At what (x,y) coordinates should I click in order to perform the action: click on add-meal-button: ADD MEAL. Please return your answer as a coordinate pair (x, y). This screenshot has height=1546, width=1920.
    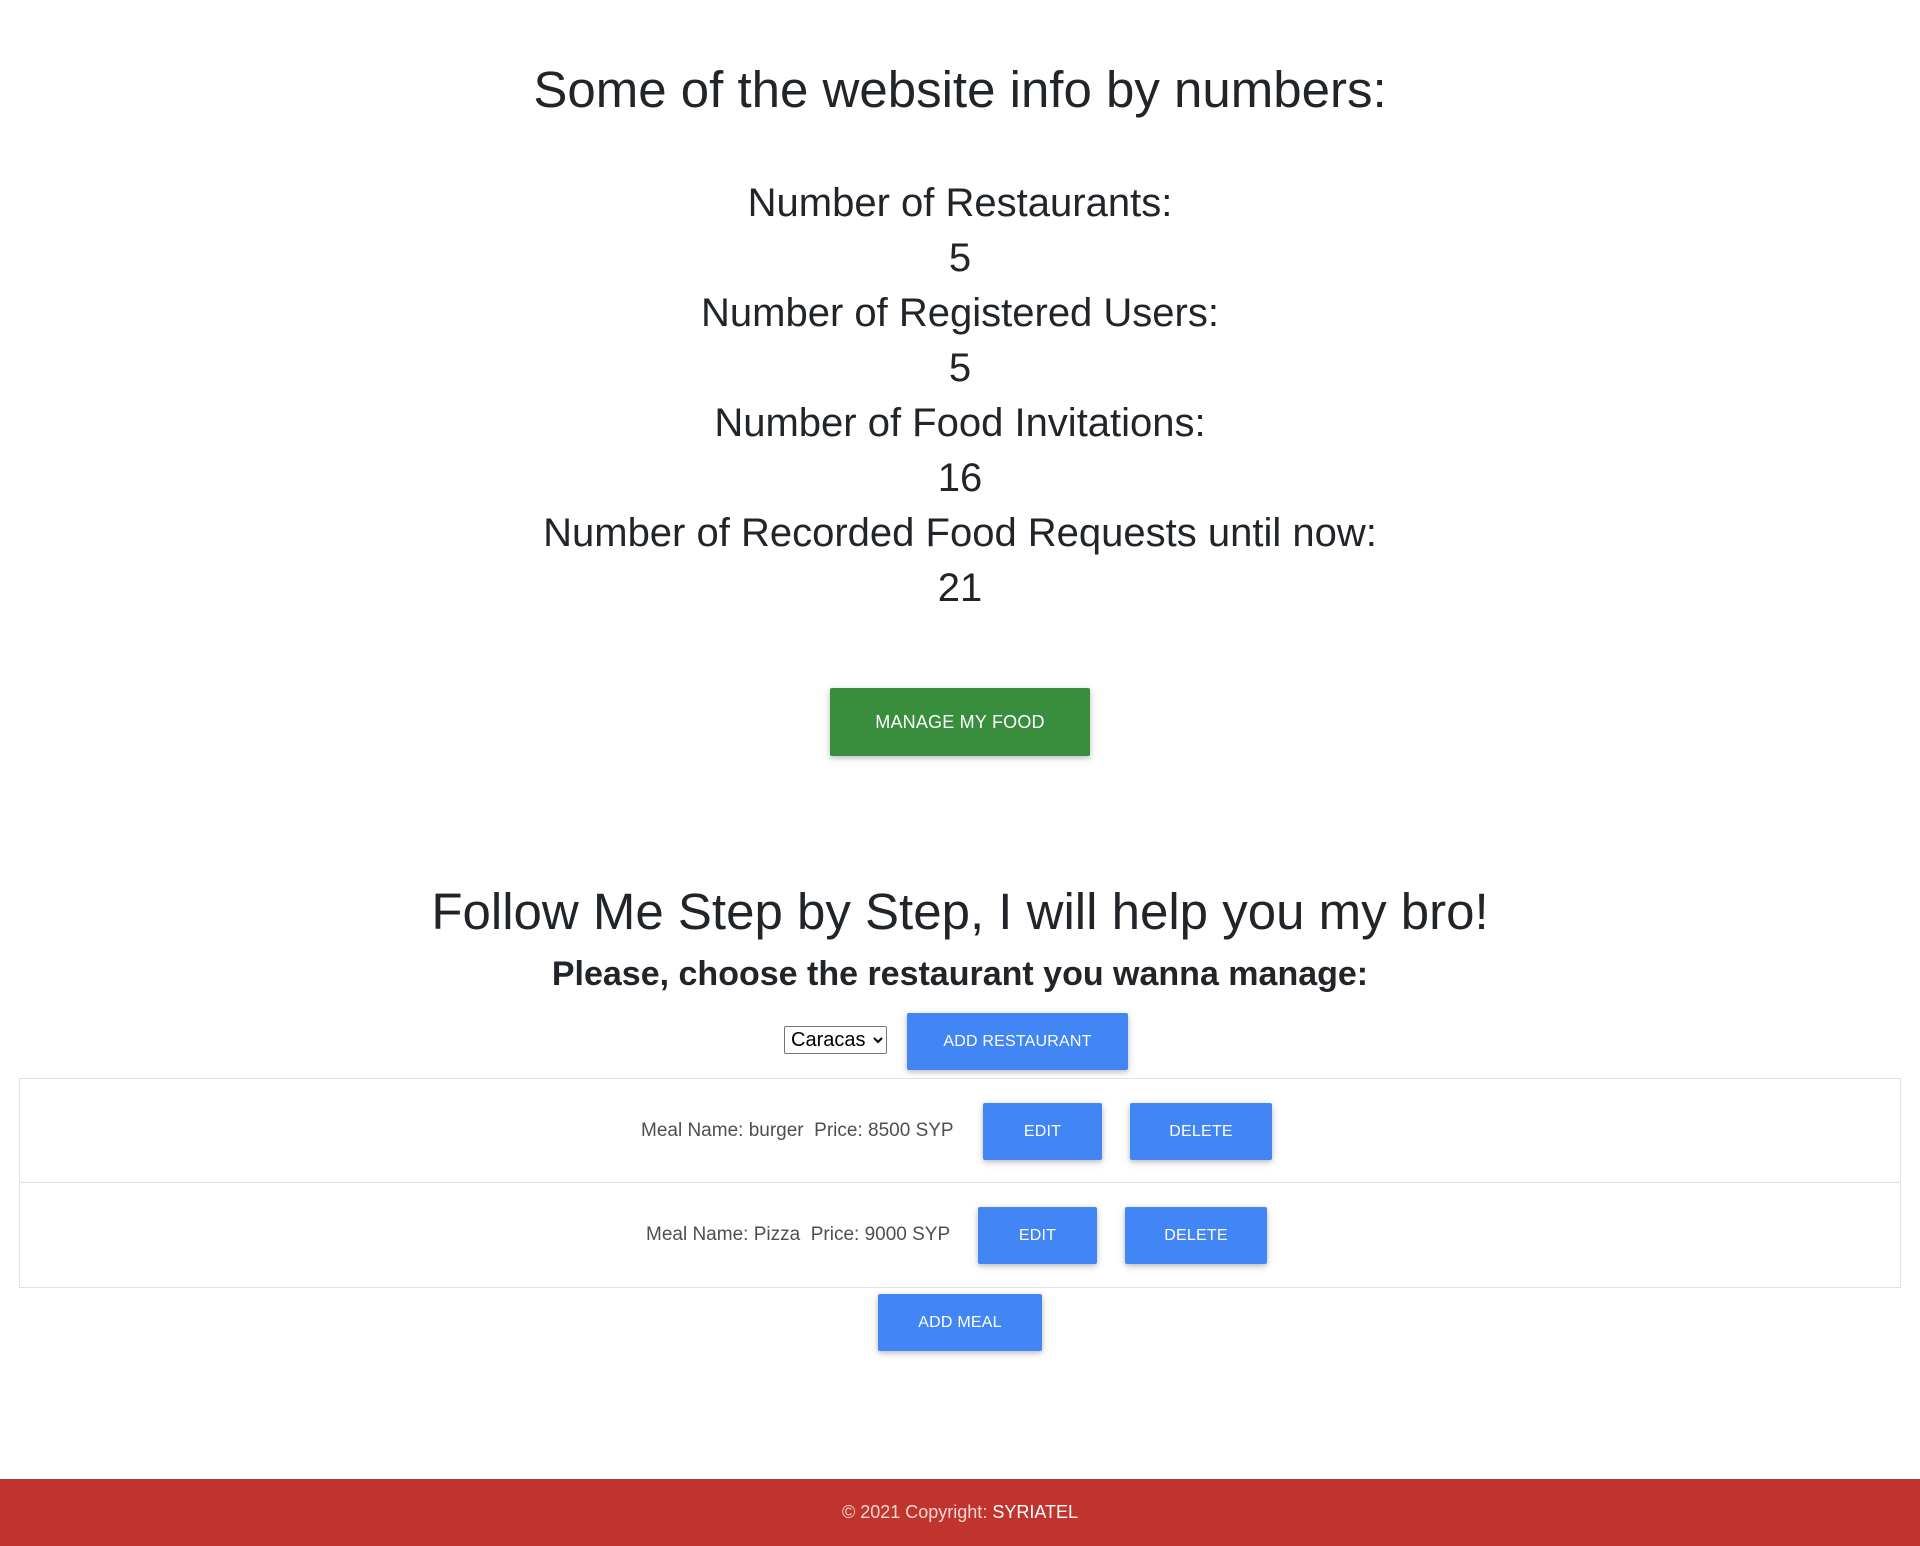
    Looking at the image, I should click on (960, 1322).